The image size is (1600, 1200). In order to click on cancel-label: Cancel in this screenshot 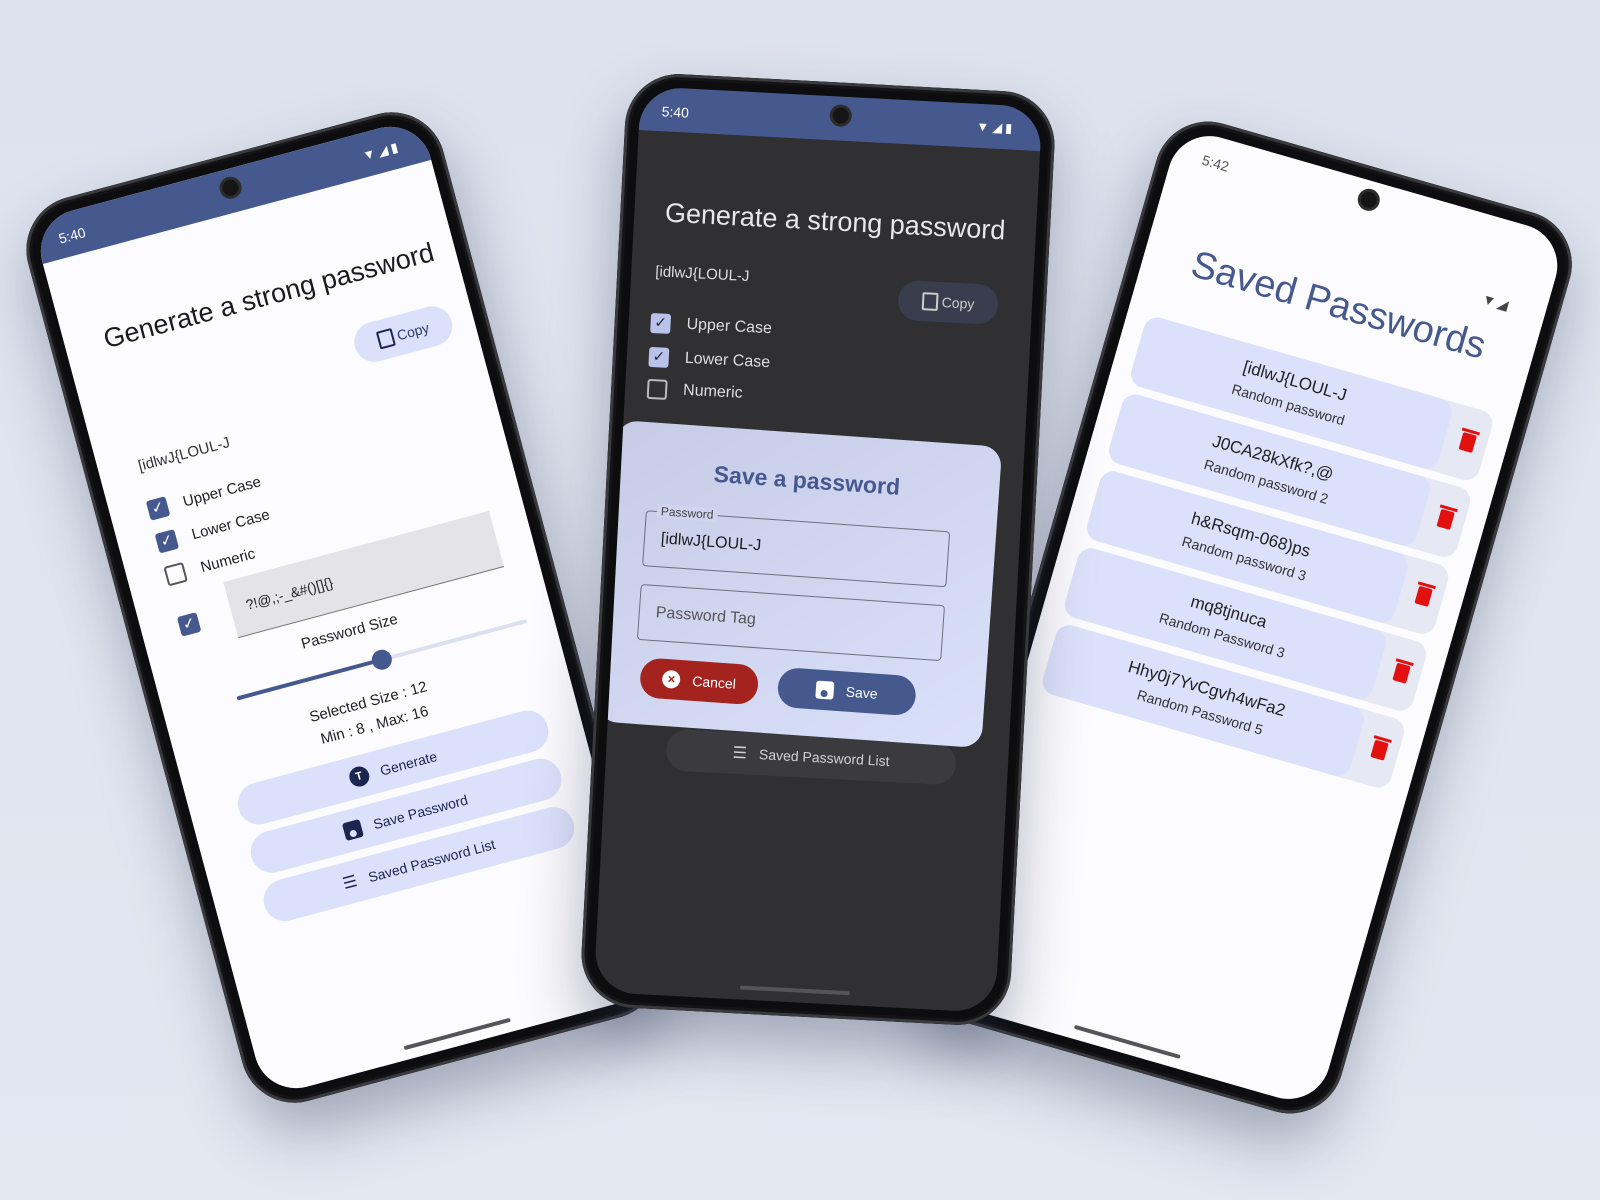, I will do `click(714, 682)`.